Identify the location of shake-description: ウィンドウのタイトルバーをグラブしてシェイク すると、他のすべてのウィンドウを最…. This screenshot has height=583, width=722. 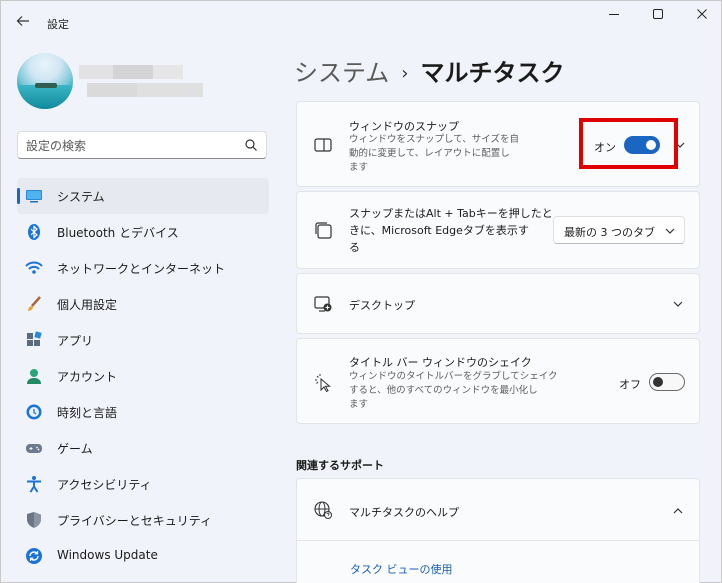
(453, 391).